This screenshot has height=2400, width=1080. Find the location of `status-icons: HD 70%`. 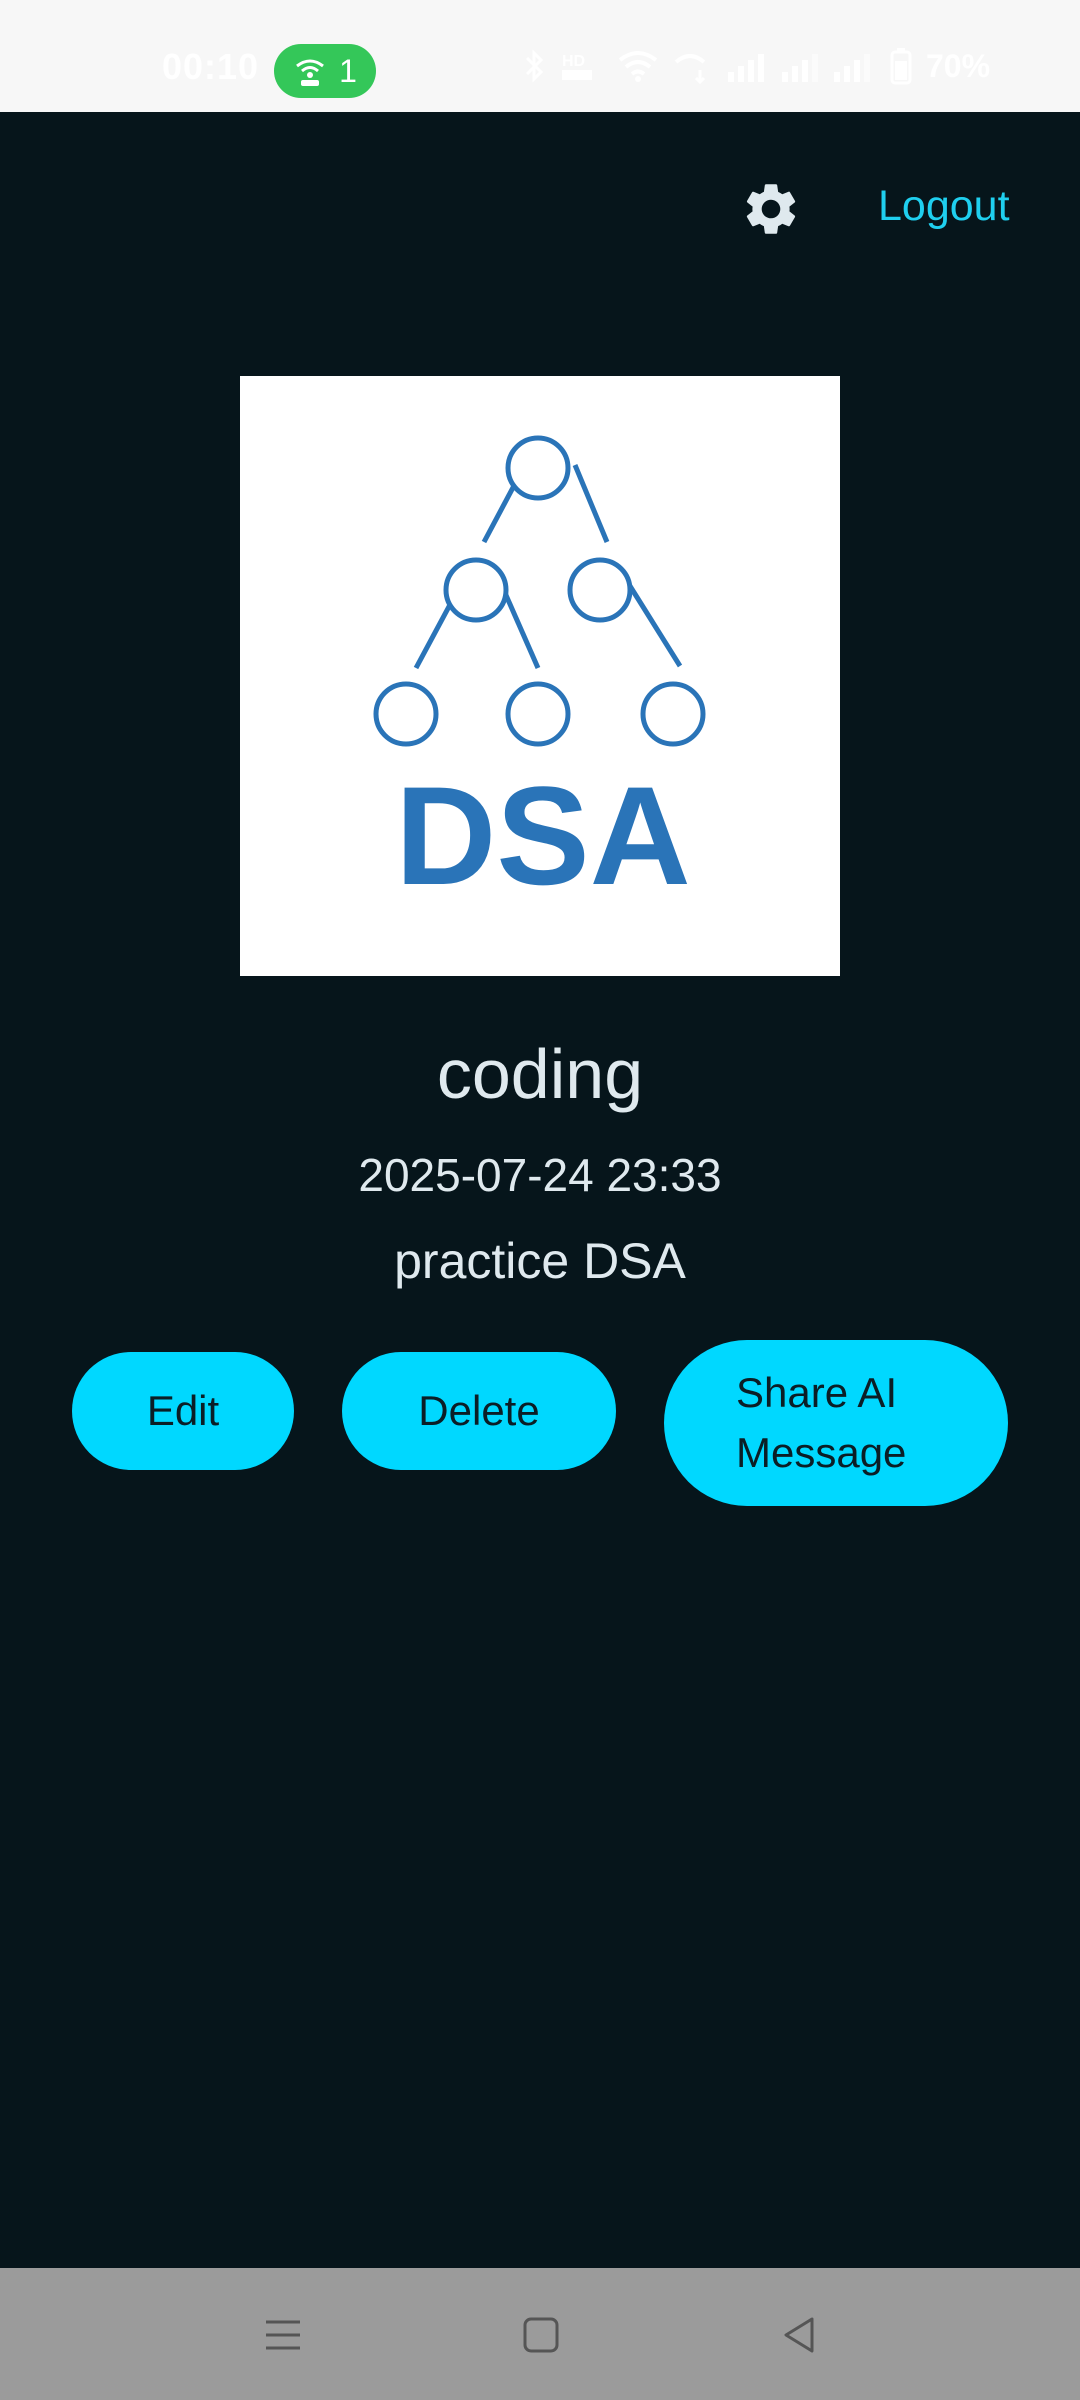

status-icons: HD 70% is located at coordinates (757, 66).